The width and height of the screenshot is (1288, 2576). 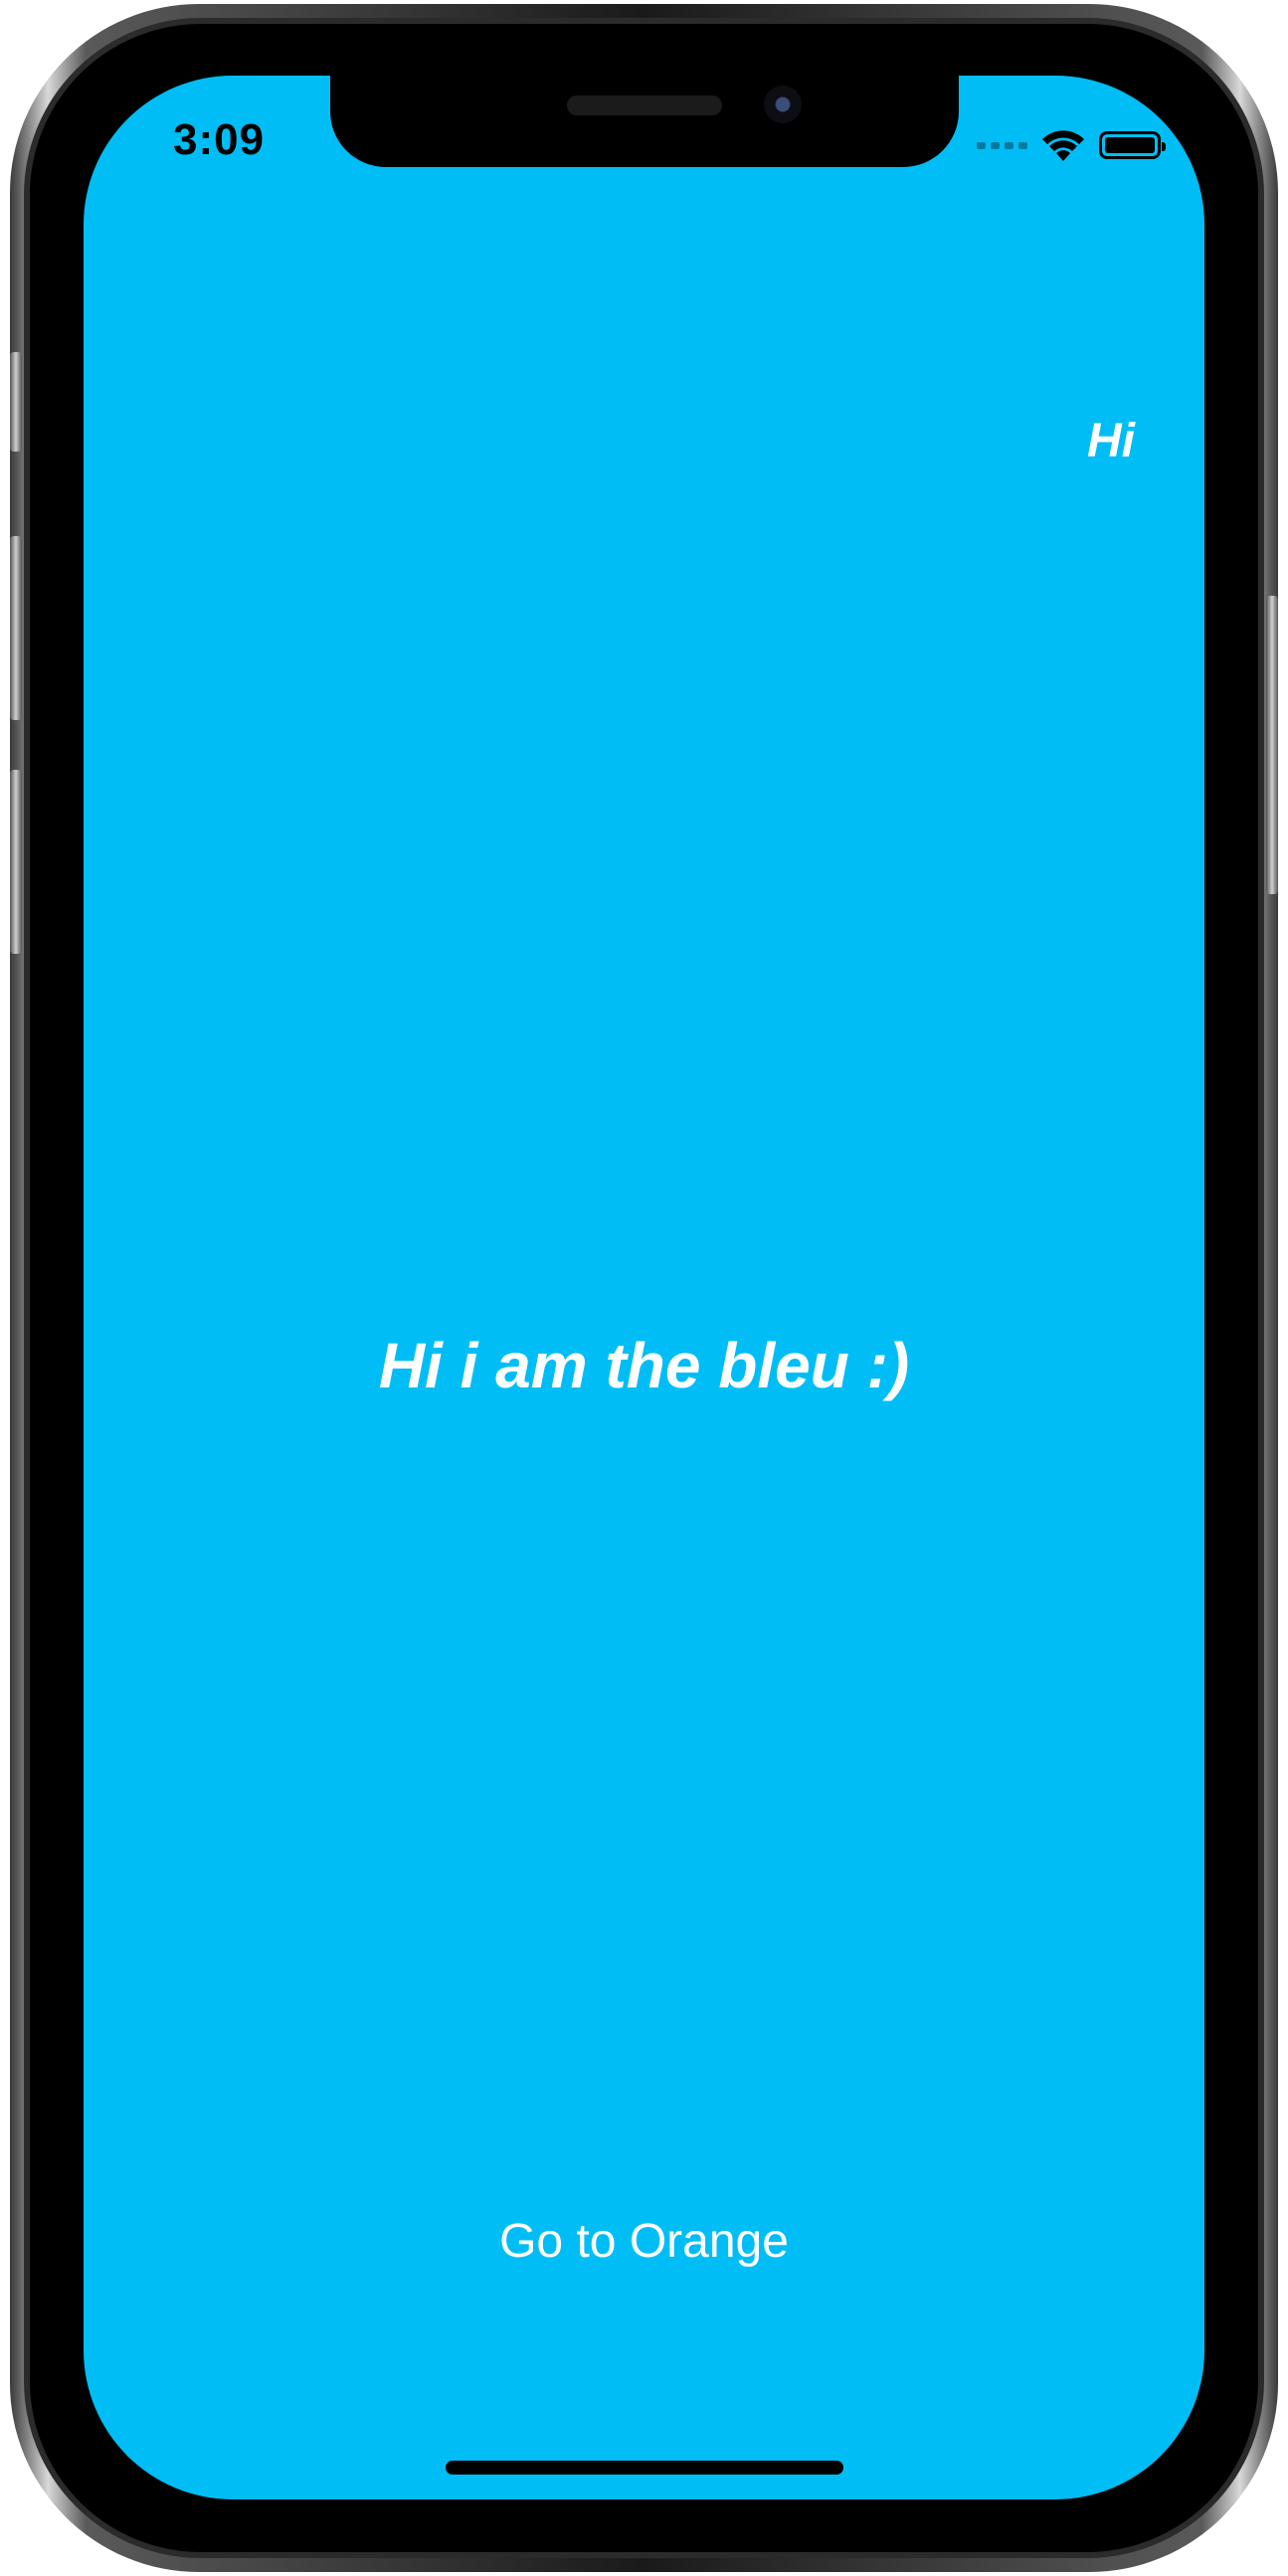 What do you see at coordinates (644, 2468) in the screenshot?
I see `home-indicator` at bounding box center [644, 2468].